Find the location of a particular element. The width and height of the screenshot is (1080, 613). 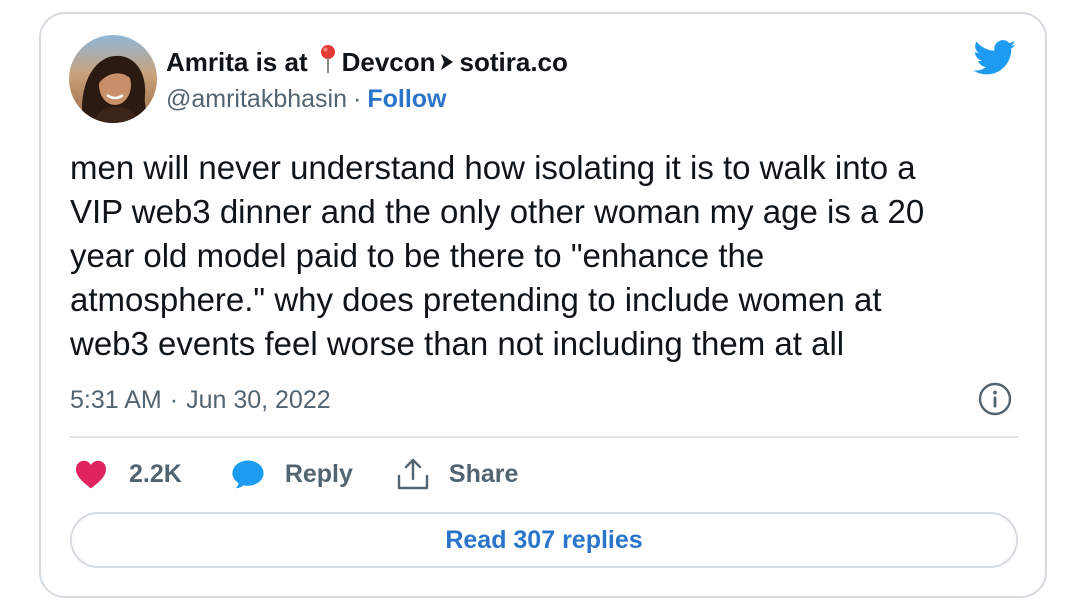

share-upload-icon is located at coordinates (413, 474).